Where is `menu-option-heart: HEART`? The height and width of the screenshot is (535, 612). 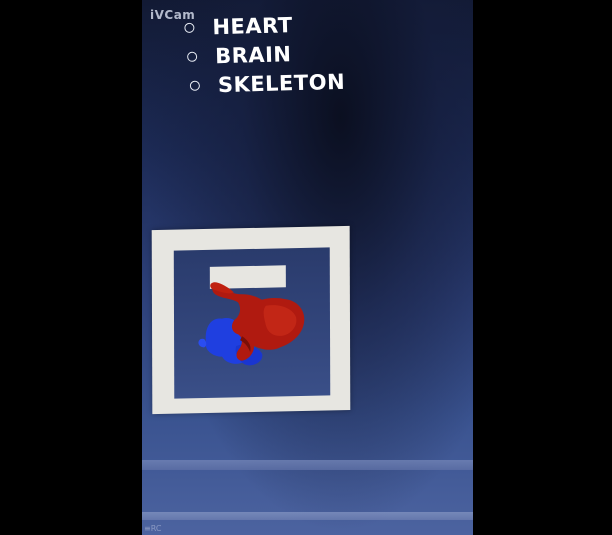
menu-option-heart: HEART is located at coordinates (264, 25).